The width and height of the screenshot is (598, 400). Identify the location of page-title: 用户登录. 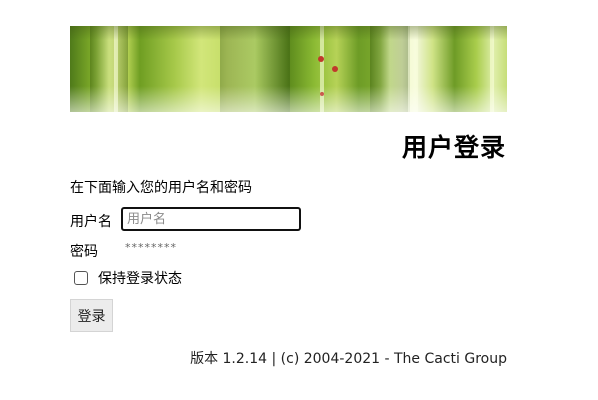
(453, 147).